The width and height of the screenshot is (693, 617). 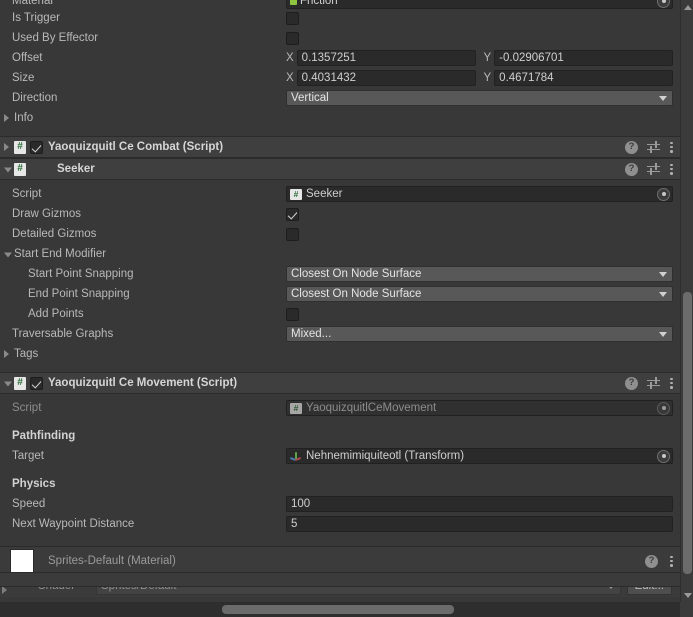 What do you see at coordinates (34, 484) in the screenshot?
I see `label-physics: Physics` at bounding box center [34, 484].